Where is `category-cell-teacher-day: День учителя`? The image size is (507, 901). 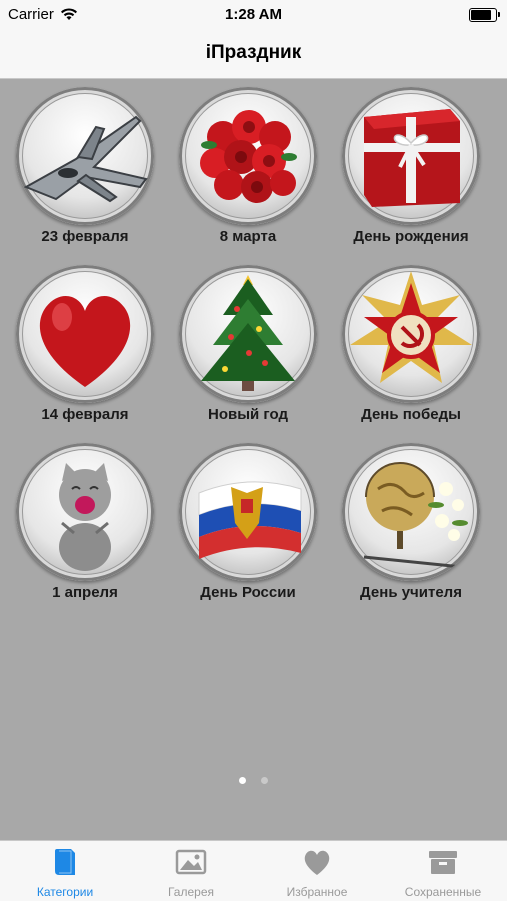
category-cell-teacher-day: День учителя is located at coordinates (411, 520).